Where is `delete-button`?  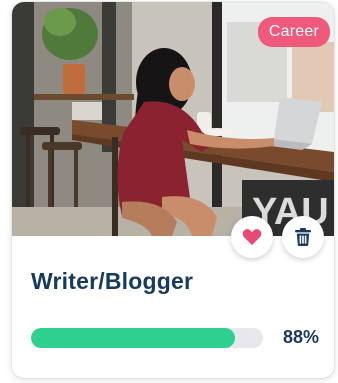
delete-button is located at coordinates (303, 237).